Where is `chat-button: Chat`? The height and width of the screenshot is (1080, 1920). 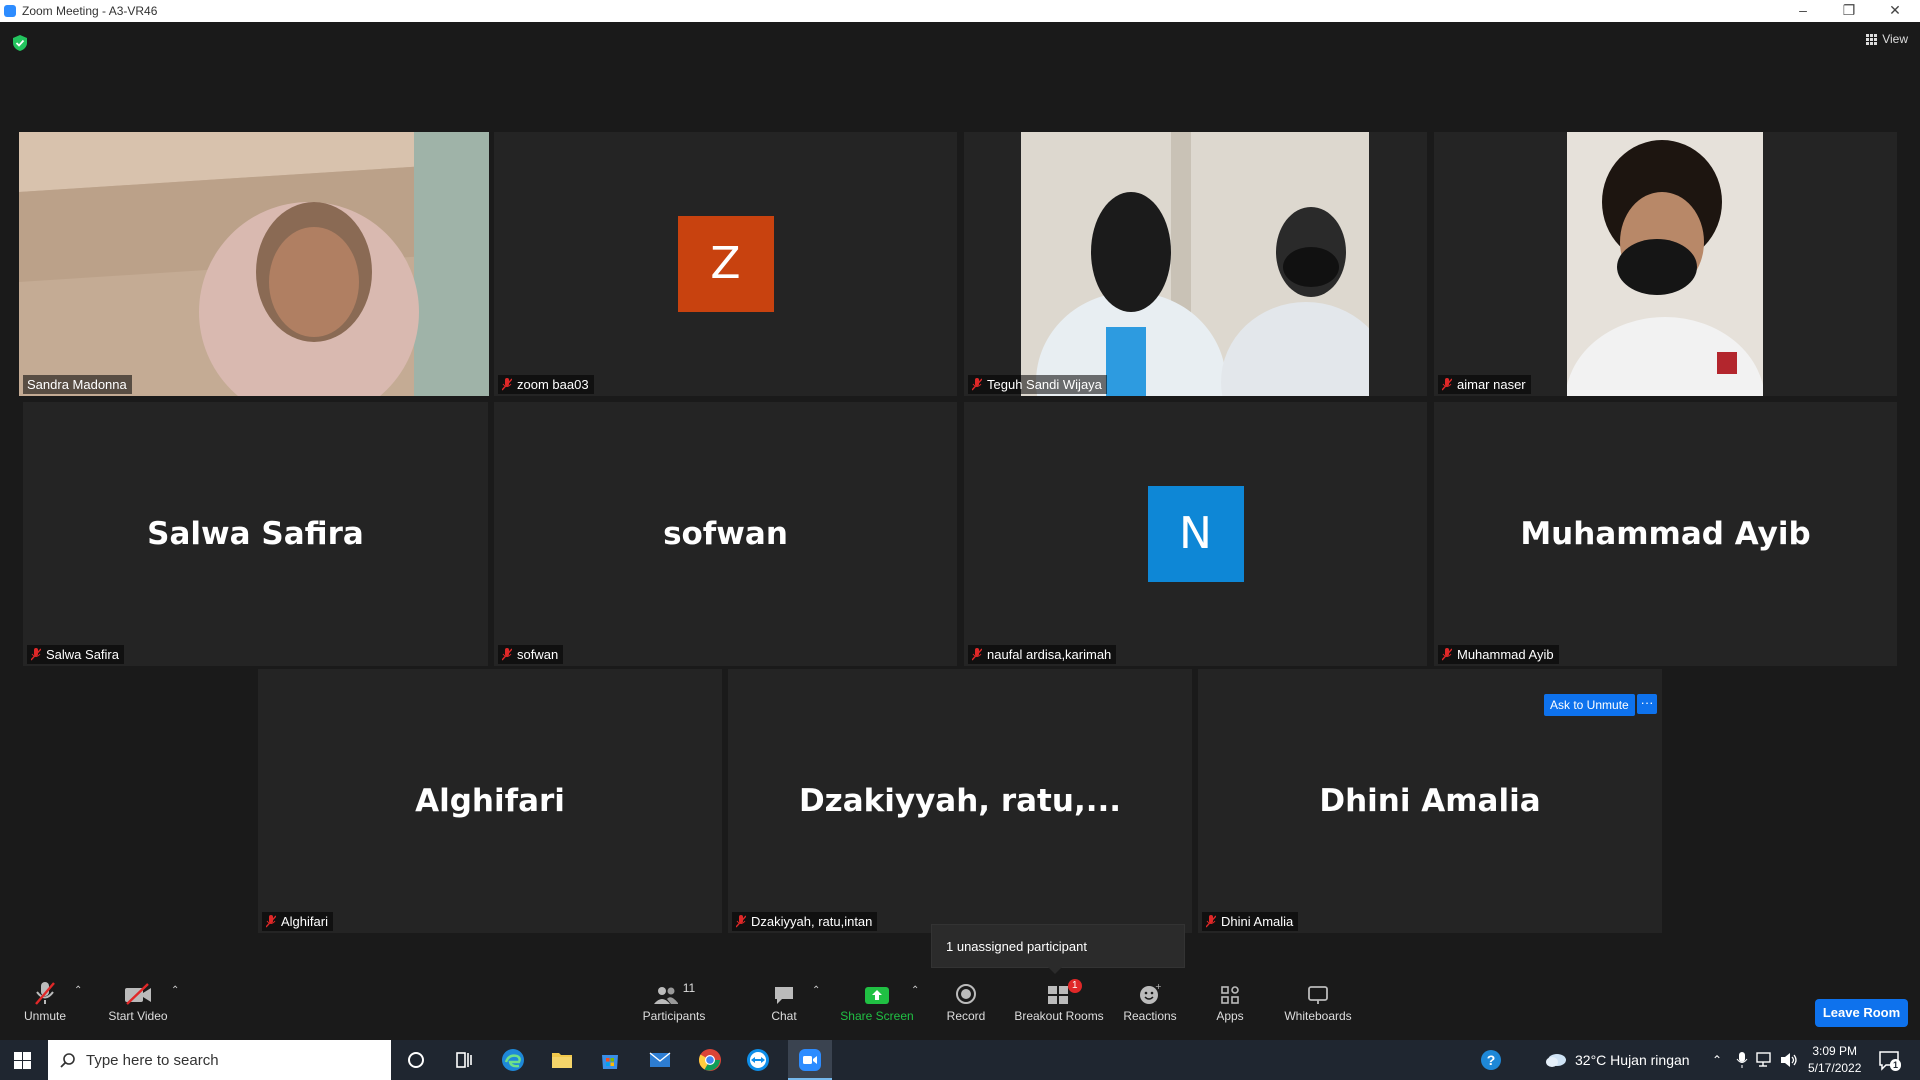 chat-button: Chat is located at coordinates (784, 1001).